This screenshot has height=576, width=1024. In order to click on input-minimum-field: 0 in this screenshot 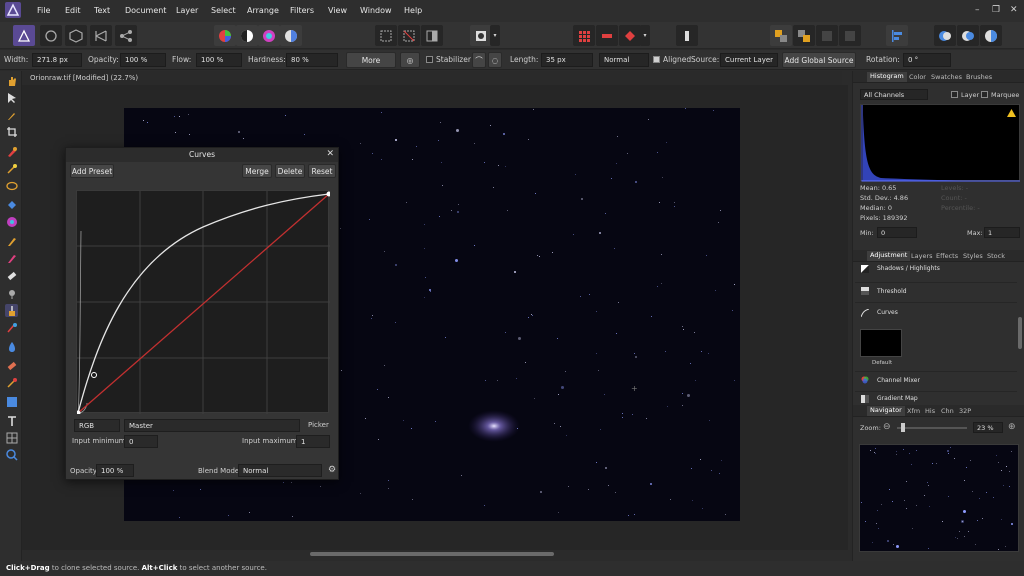, I will do `click(141, 441)`.